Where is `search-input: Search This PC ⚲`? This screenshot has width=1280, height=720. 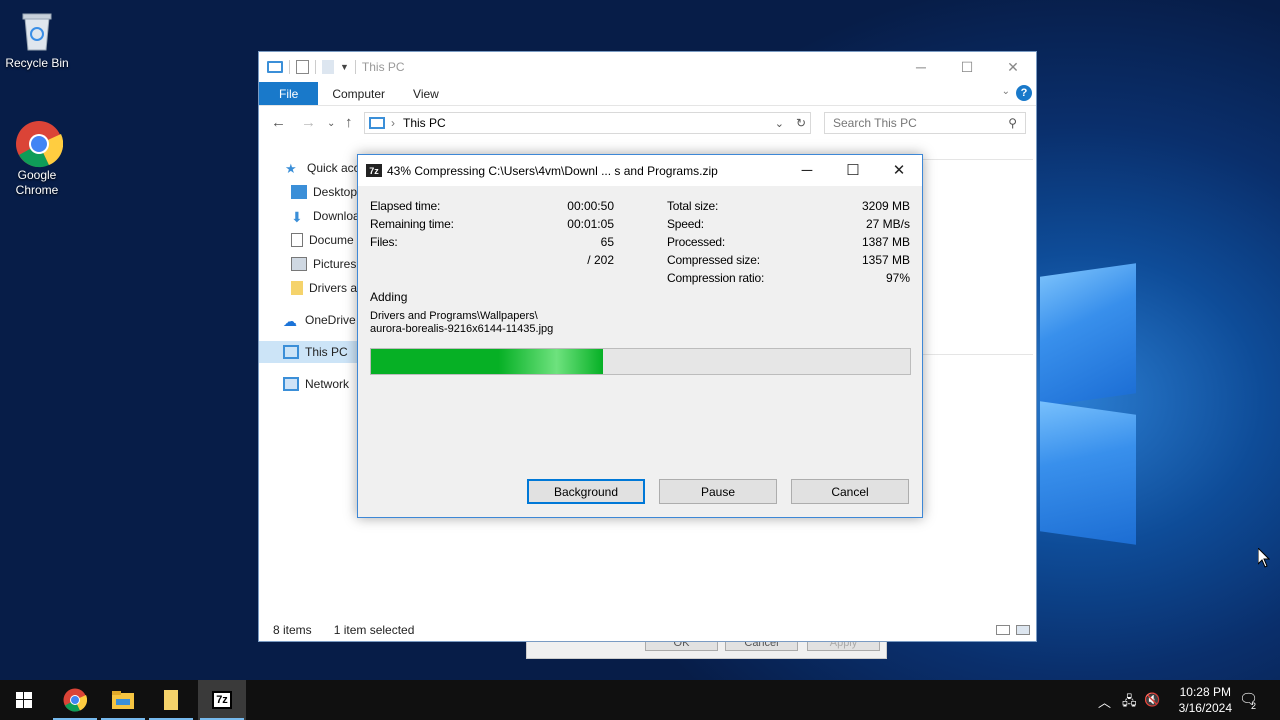
search-input: Search This PC ⚲ is located at coordinates (925, 123).